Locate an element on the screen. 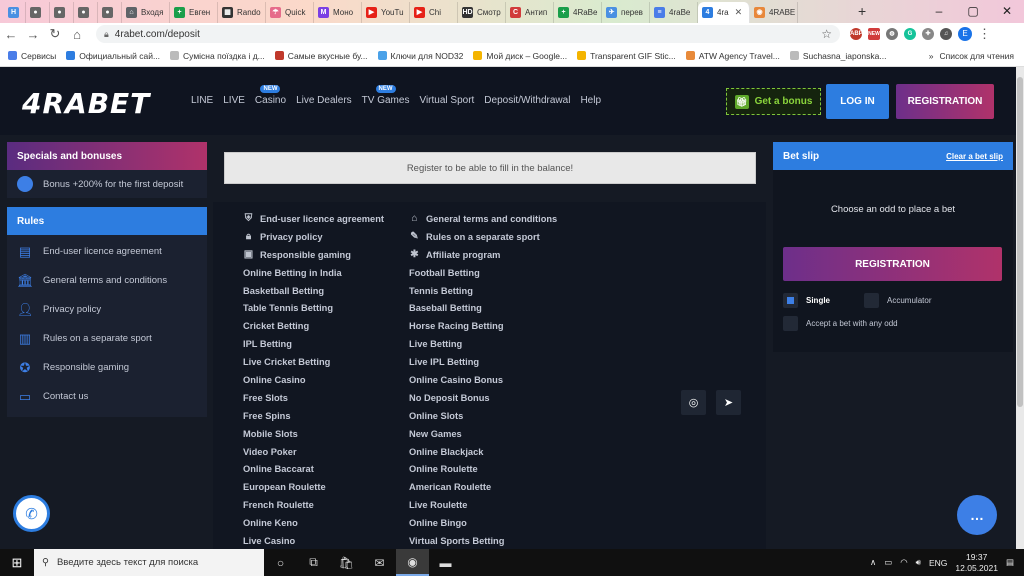 The width and height of the screenshot is (1024, 576). browser-tab: 4 4ra ✕ is located at coordinates (724, 12).